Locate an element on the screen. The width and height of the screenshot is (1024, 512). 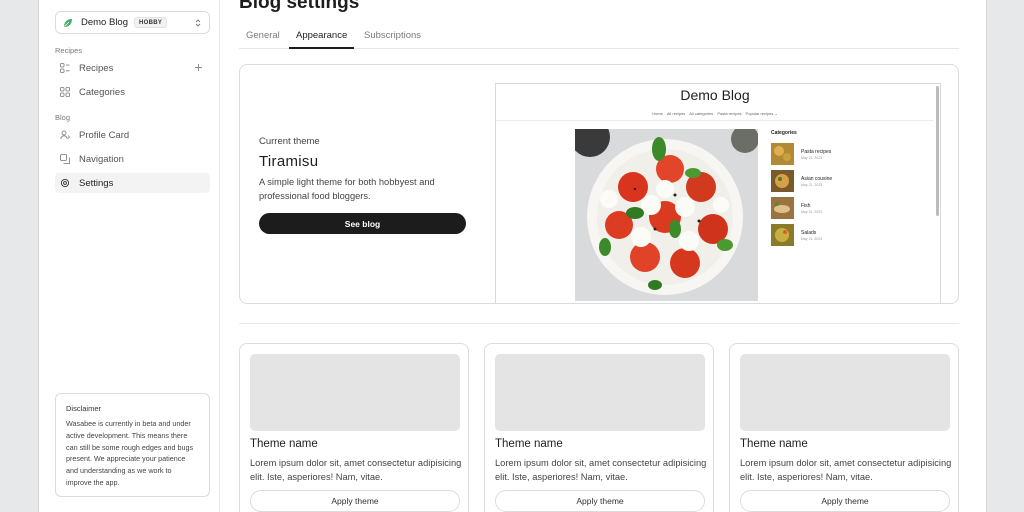
blog-name: Demo Blog is located at coordinates (104, 22).